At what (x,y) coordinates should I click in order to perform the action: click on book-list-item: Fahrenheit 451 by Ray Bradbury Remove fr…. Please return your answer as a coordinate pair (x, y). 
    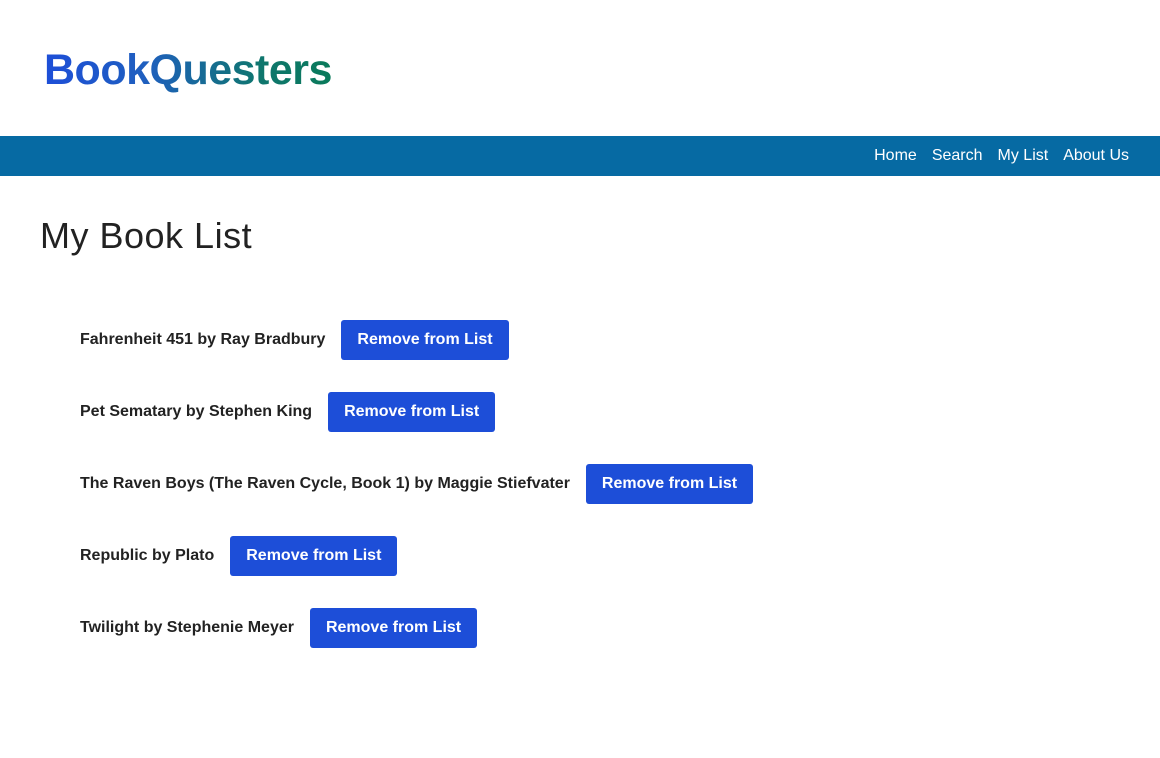
    Looking at the image, I should click on (416, 340).